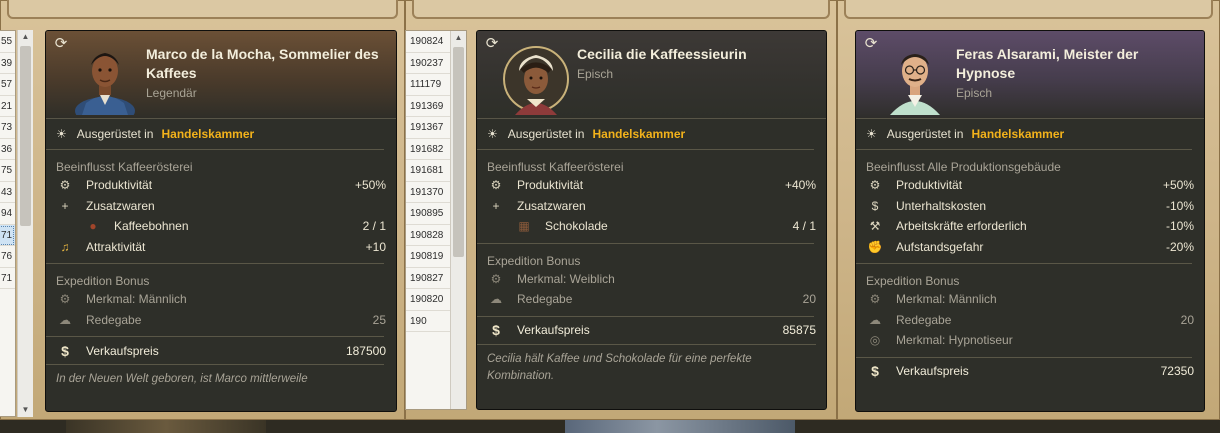 The width and height of the screenshot is (1220, 433). I want to click on rarity-label: Episch, so click(595, 74).